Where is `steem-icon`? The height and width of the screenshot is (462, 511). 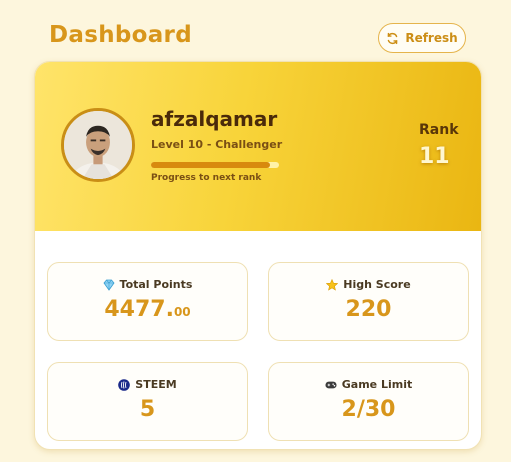 steem-icon is located at coordinates (124, 384).